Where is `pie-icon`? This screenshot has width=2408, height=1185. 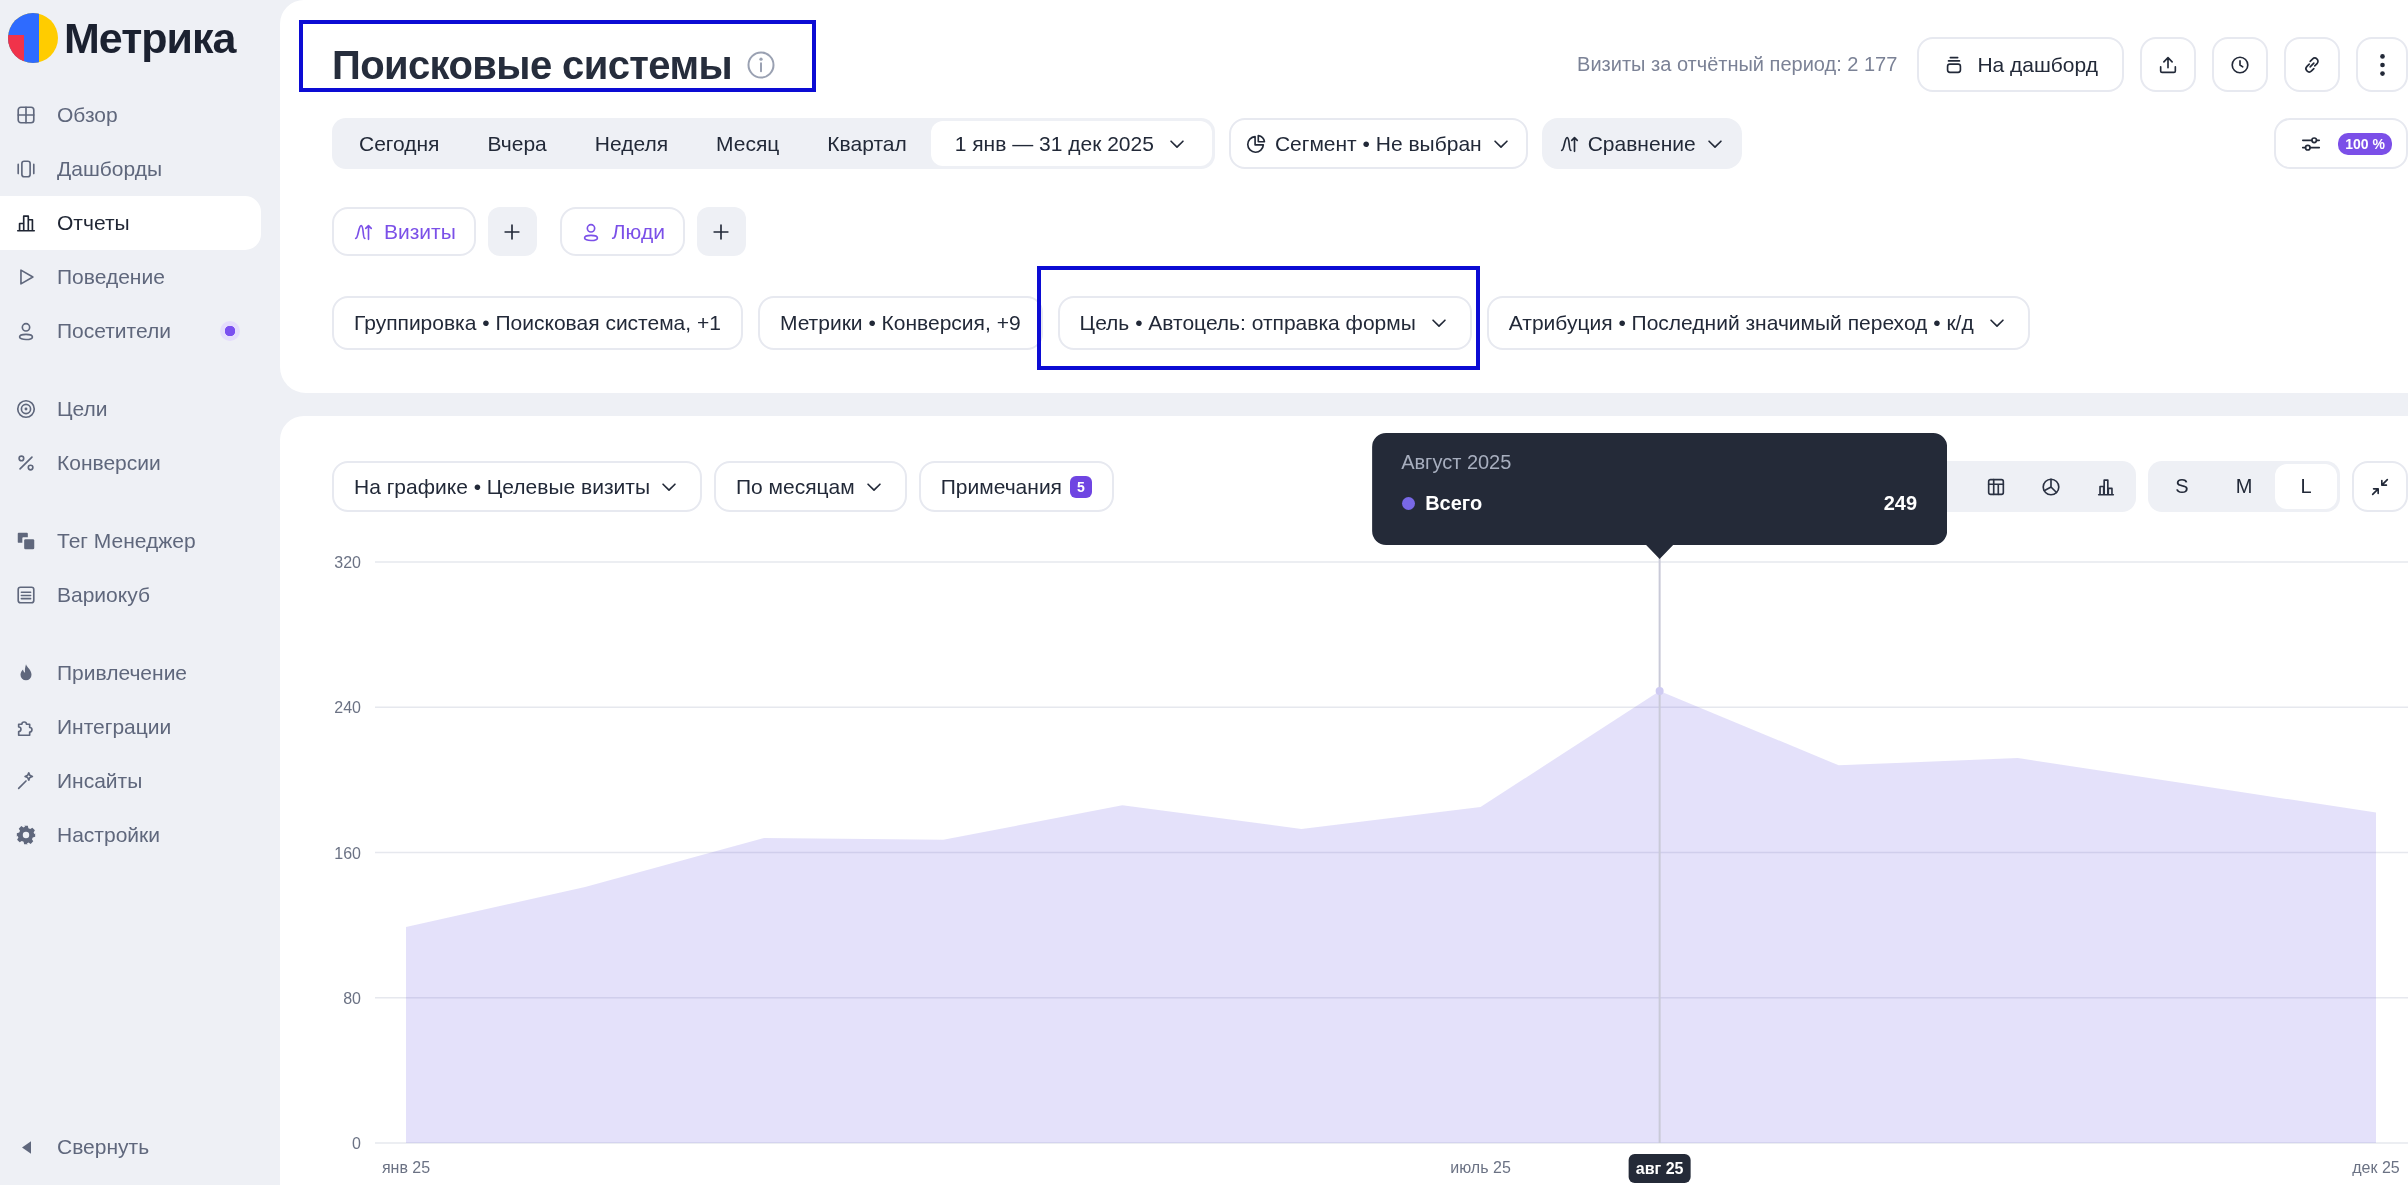 pie-icon is located at coordinates (1255, 143).